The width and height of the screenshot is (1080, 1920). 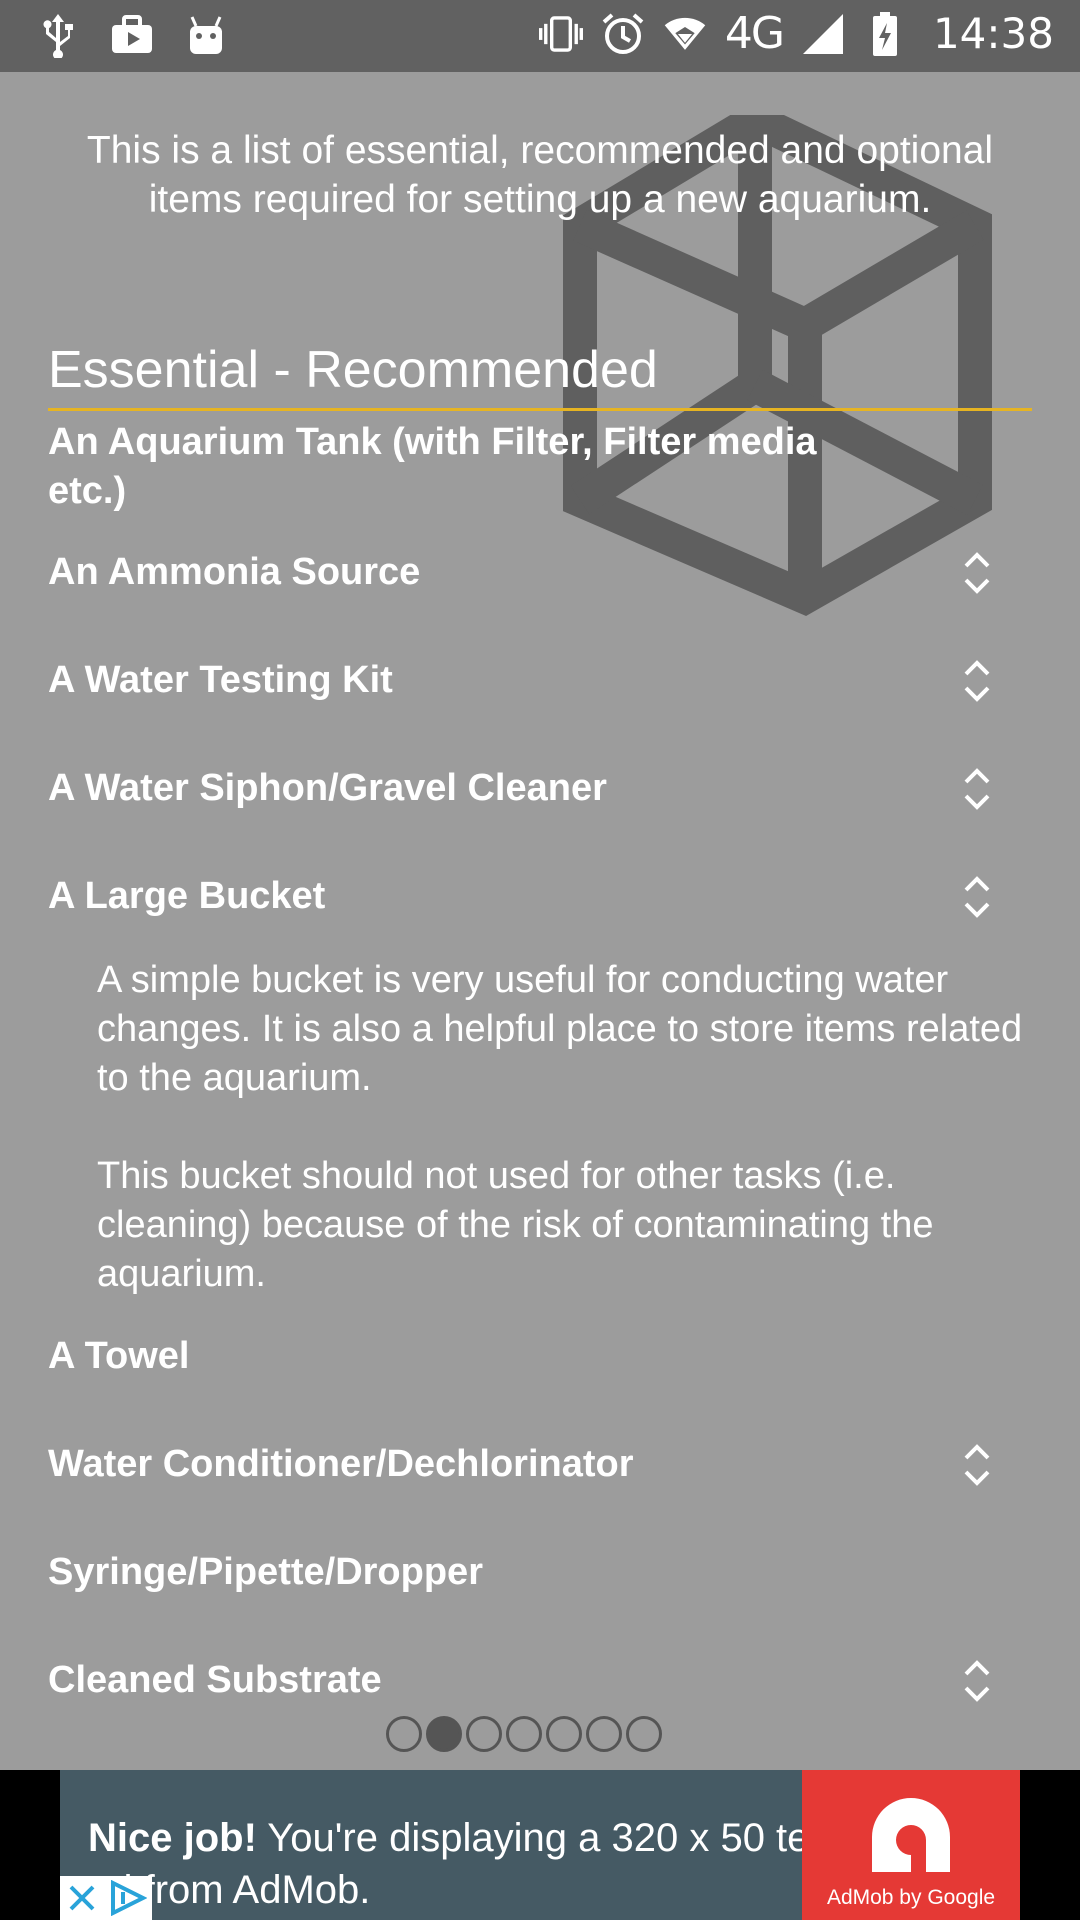 What do you see at coordinates (685, 34) in the screenshot?
I see `wifi-icon` at bounding box center [685, 34].